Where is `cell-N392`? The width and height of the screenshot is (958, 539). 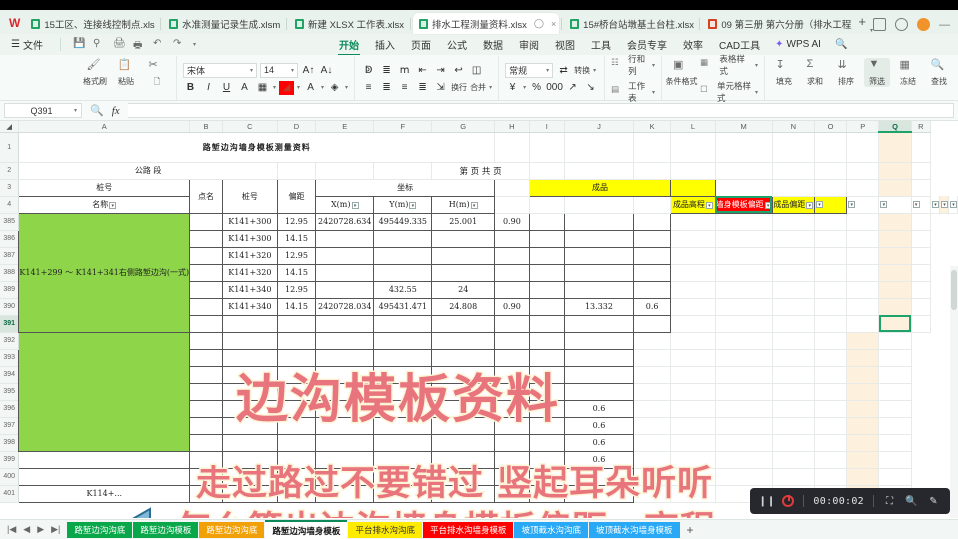
cell-N392 is located at coordinates (794, 341).